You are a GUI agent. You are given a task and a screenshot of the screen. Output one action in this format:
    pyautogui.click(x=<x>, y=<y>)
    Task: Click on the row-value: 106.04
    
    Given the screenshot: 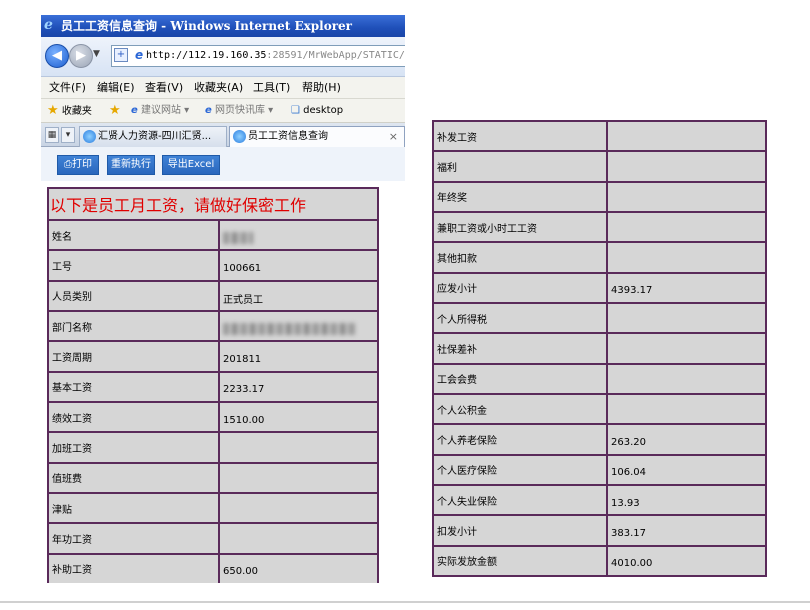 What is the action you would take?
    pyautogui.click(x=686, y=470)
    